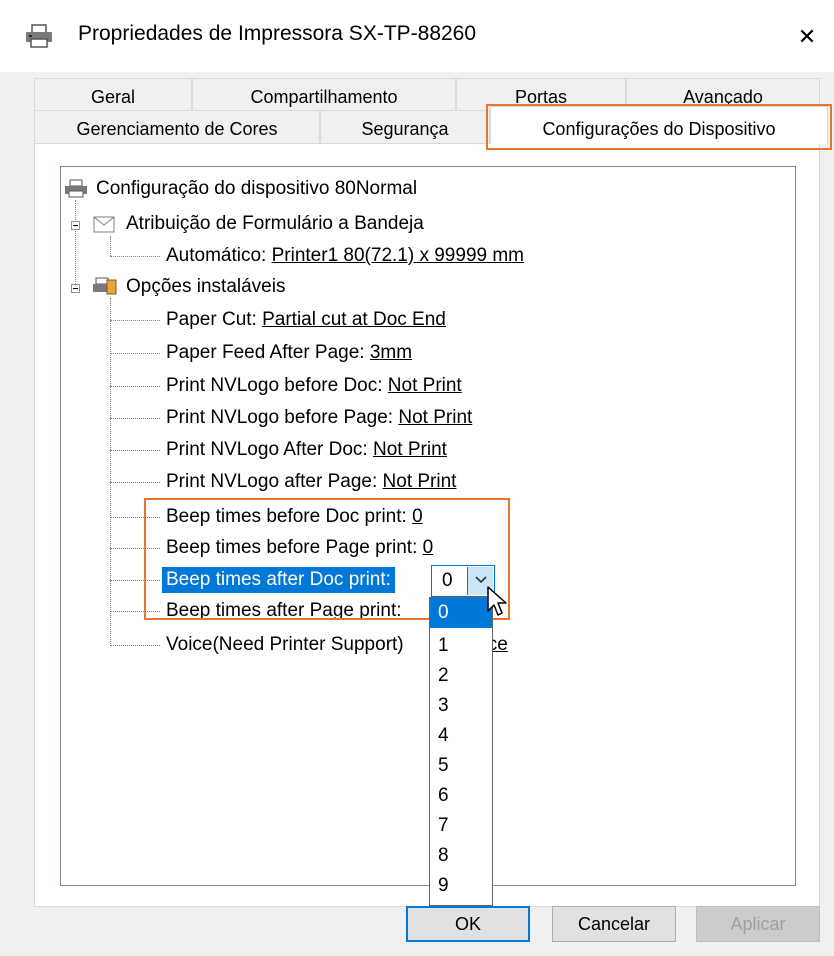  Describe the element at coordinates (443, 675) in the screenshot. I see `option-label: 2` at that location.